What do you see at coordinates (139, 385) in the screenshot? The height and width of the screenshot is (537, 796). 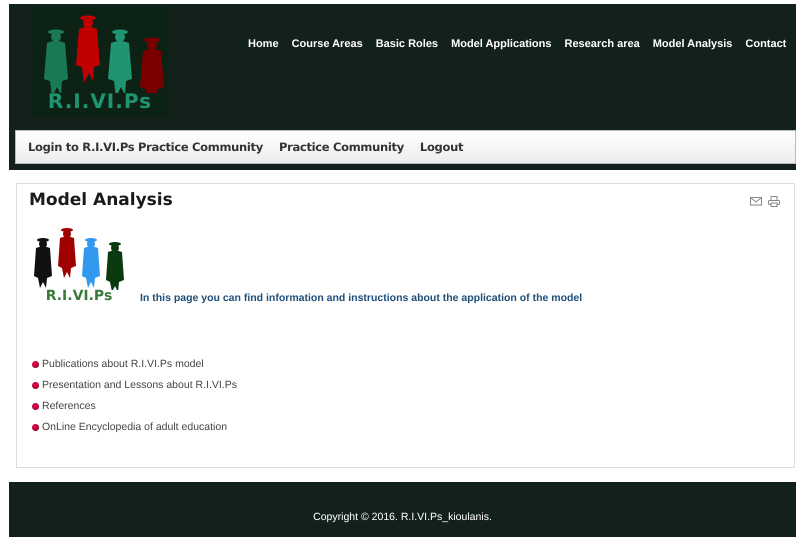 I see `article-link: Presentation and Lessons about R.I.VI.Ps` at bounding box center [139, 385].